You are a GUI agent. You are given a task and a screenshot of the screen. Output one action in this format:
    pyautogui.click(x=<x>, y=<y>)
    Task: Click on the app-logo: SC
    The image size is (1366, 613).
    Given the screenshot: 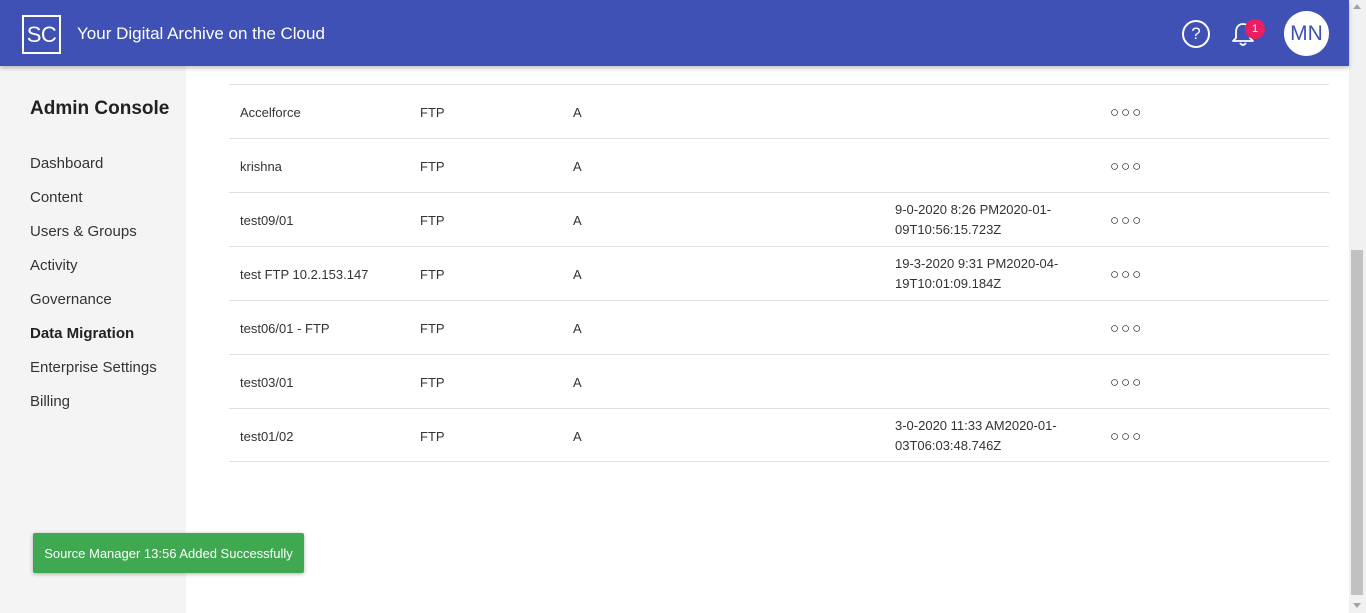 What is the action you would take?
    pyautogui.click(x=41, y=34)
    